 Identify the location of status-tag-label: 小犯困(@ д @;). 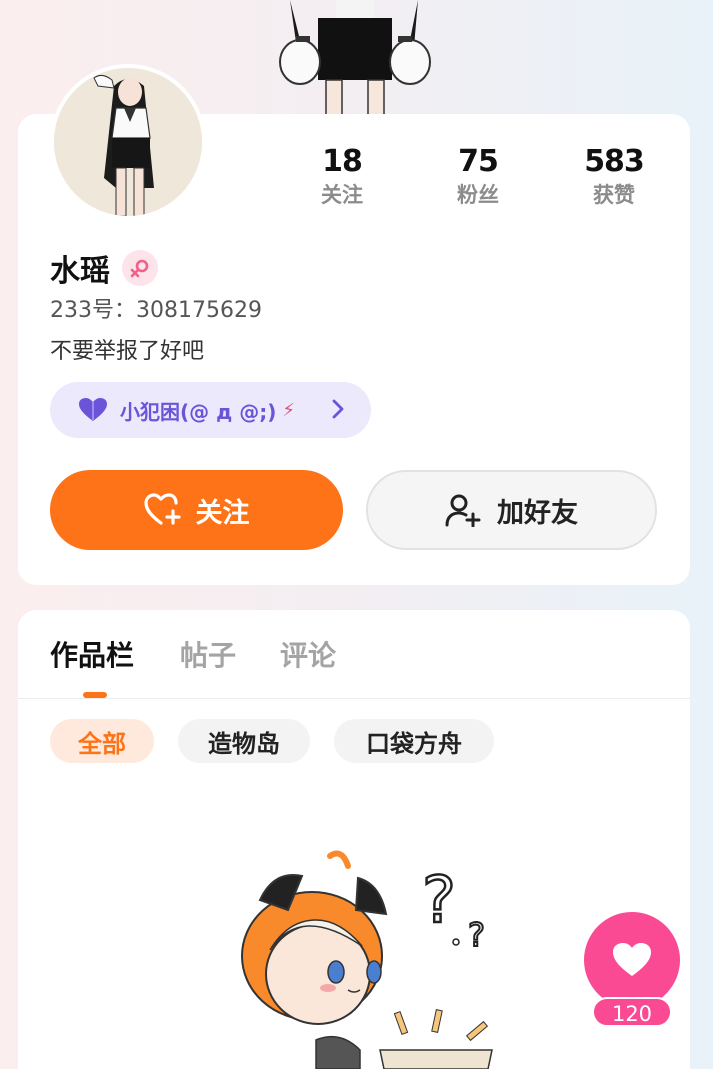
(198, 411).